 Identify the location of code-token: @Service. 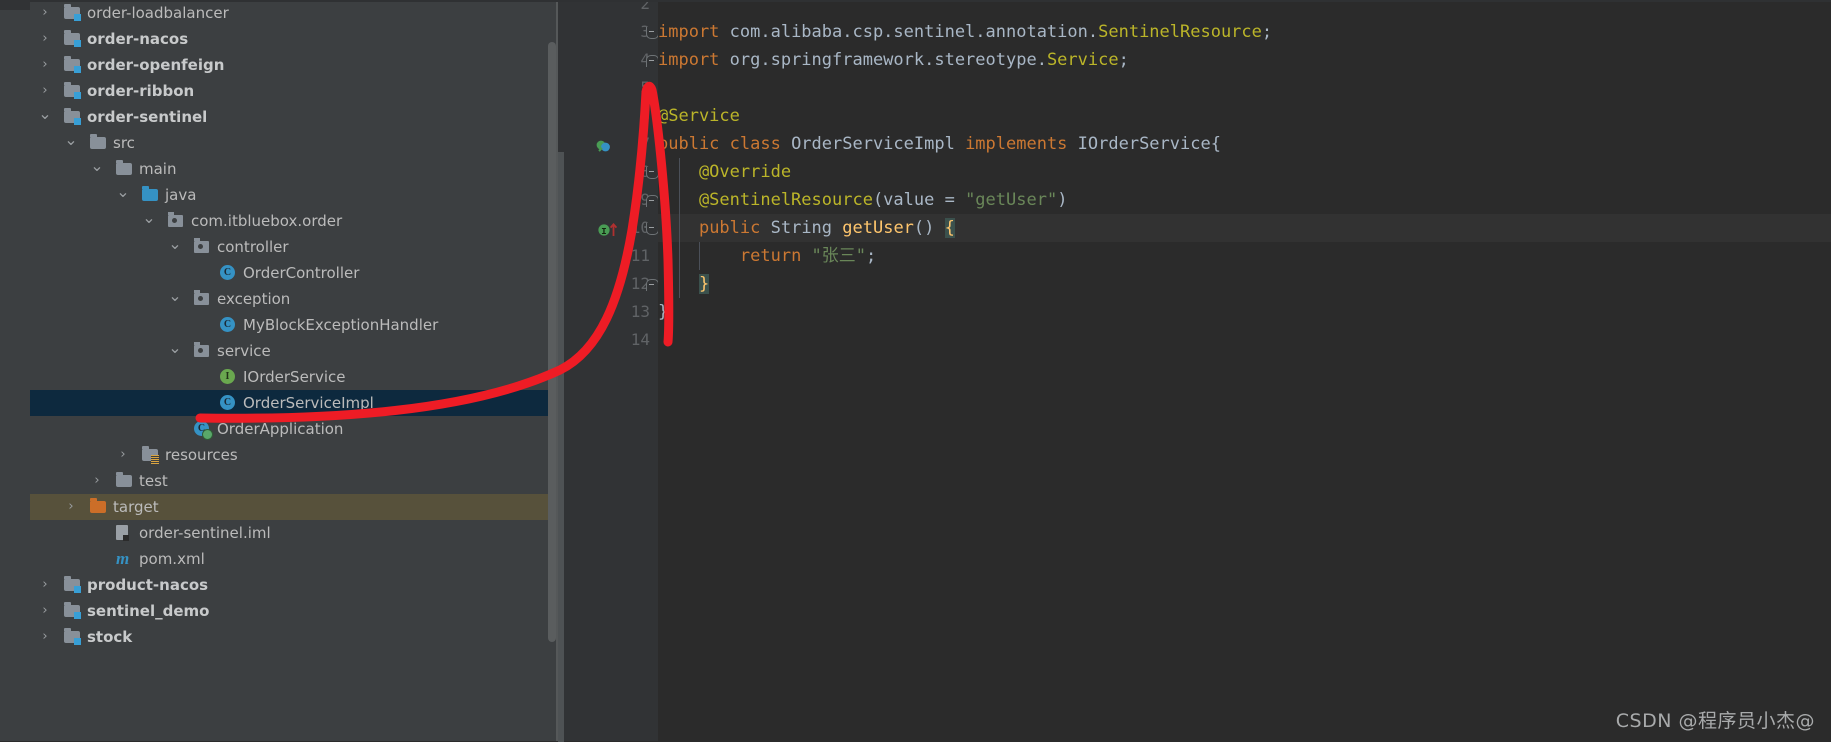
(699, 116).